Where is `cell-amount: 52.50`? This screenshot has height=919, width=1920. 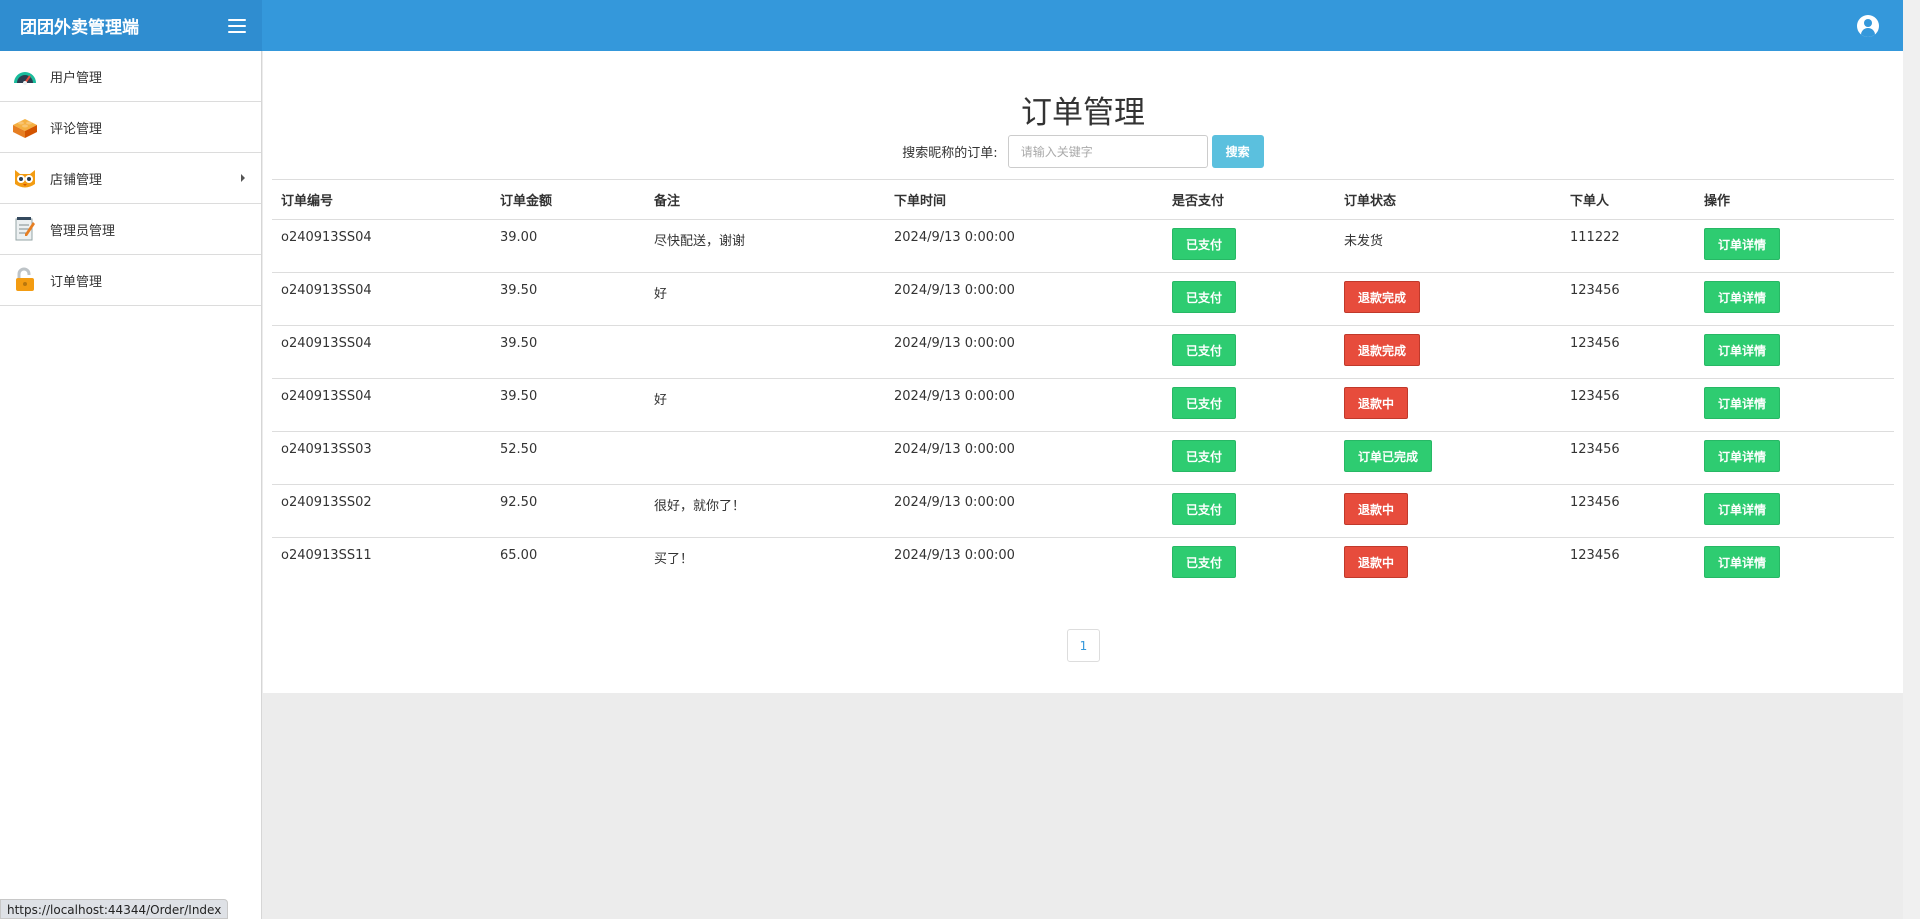 cell-amount: 52.50 is located at coordinates (568, 458).